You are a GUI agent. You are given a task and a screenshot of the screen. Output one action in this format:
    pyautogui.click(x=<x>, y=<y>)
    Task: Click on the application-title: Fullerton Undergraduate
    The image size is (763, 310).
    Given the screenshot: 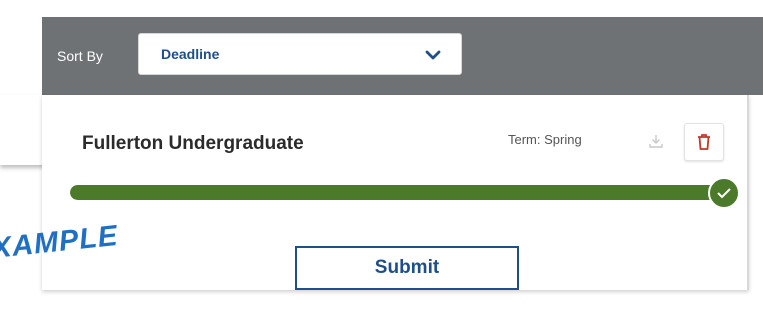 What is the action you would take?
    pyautogui.click(x=193, y=143)
    